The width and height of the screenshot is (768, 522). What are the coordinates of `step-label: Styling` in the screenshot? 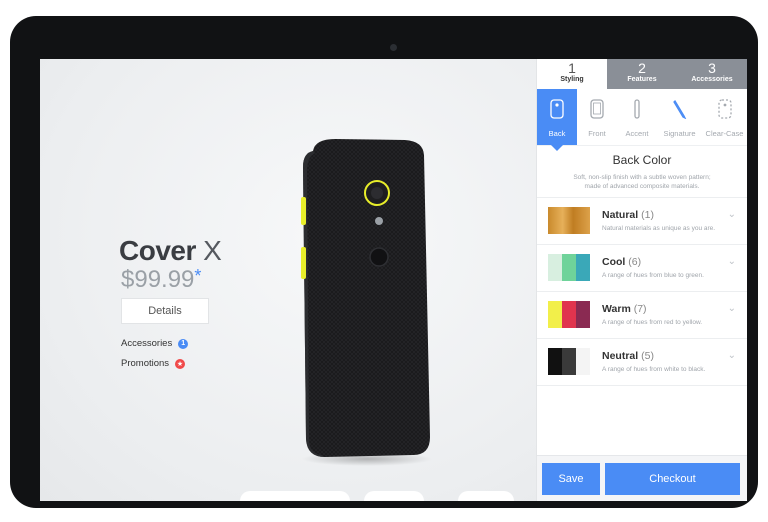 It's located at (572, 79).